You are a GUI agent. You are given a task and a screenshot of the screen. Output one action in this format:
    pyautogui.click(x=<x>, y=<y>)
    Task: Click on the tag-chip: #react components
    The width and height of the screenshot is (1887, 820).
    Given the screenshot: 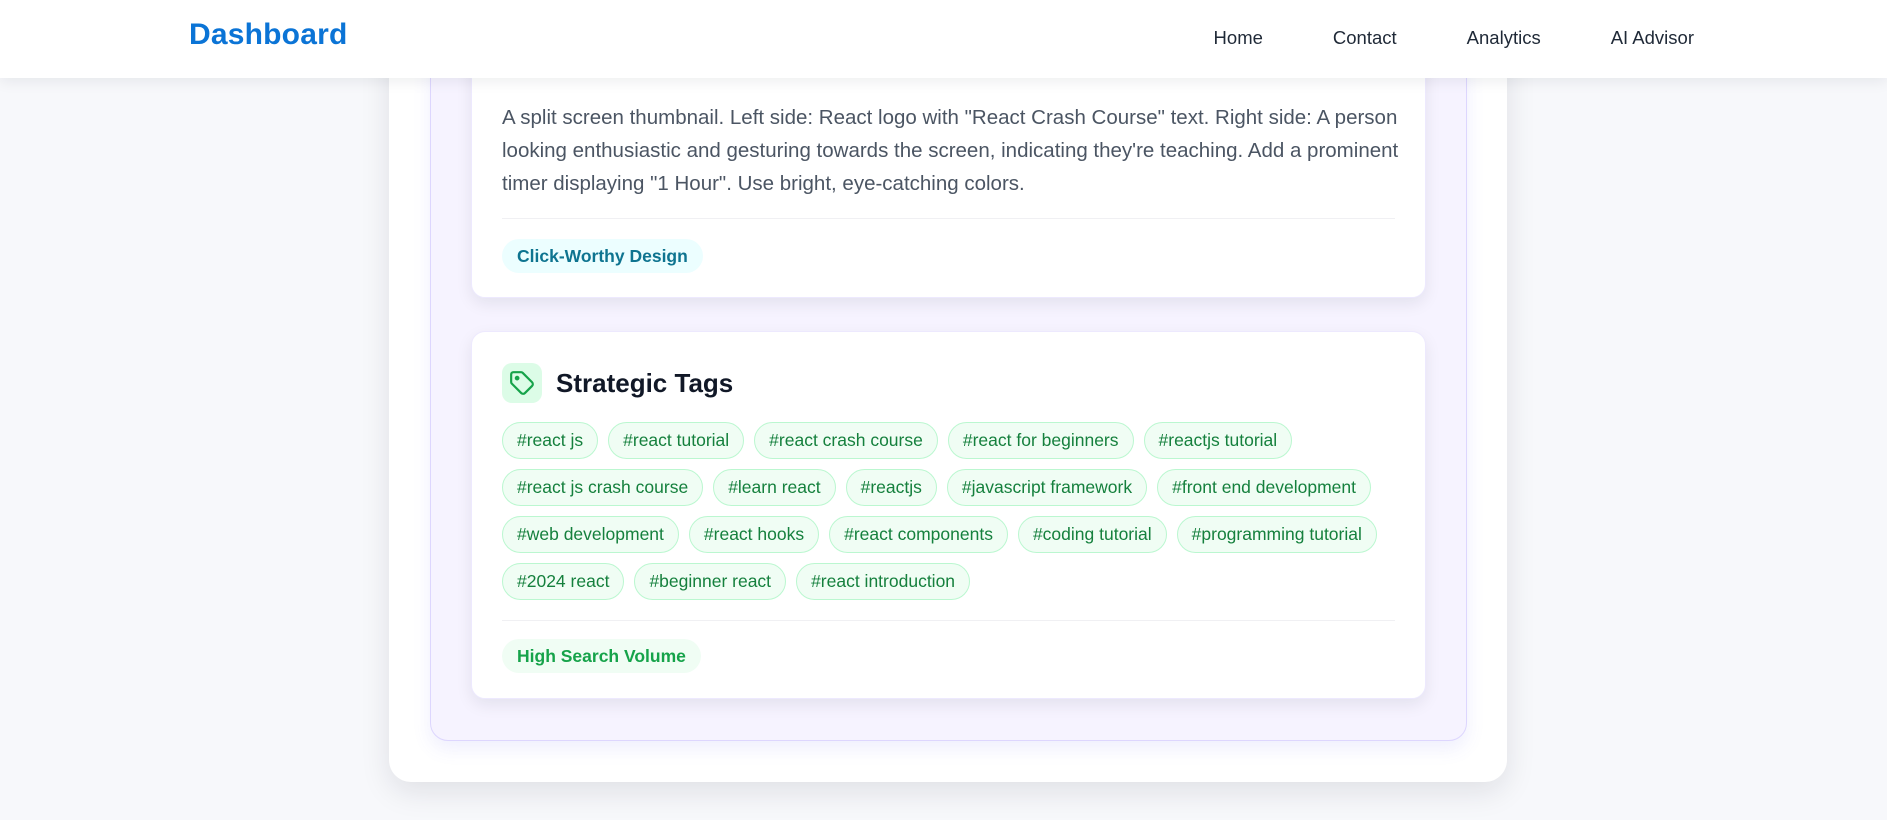 What is the action you would take?
    pyautogui.click(x=918, y=534)
    